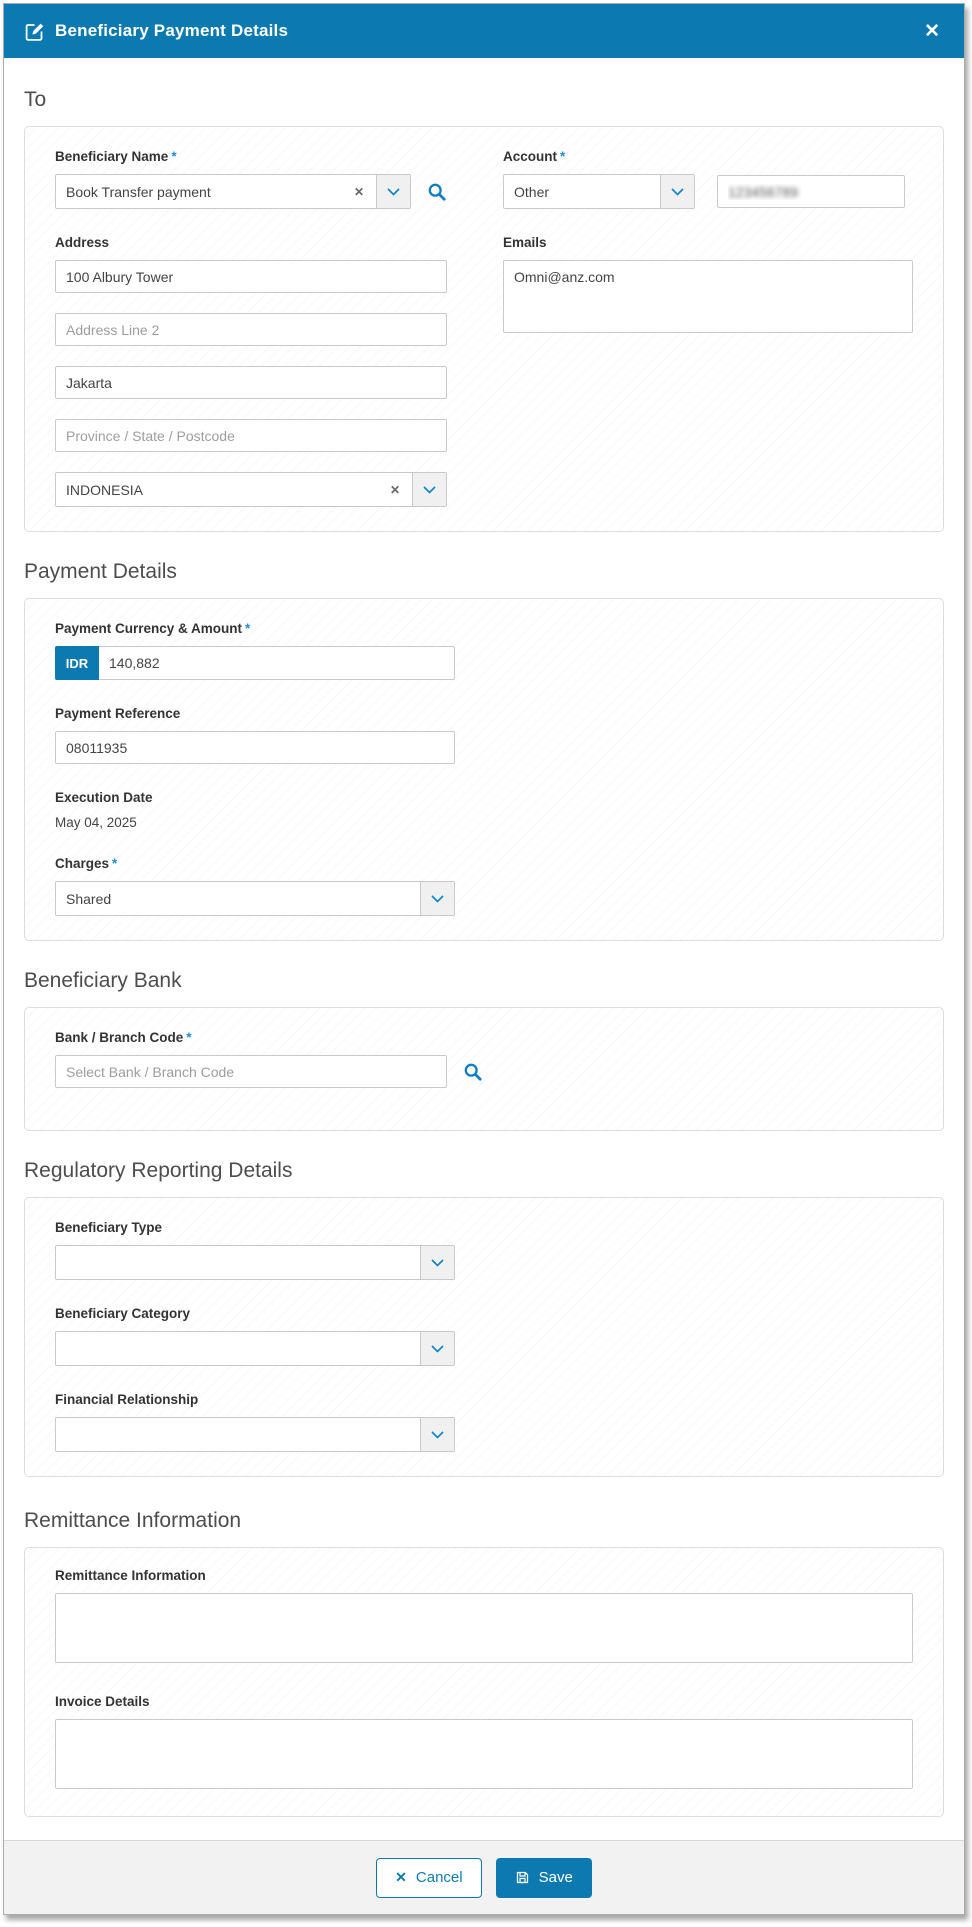 The width and height of the screenshot is (972, 1927). What do you see at coordinates (555, 1877) in the screenshot?
I see `save-button-label: Save` at bounding box center [555, 1877].